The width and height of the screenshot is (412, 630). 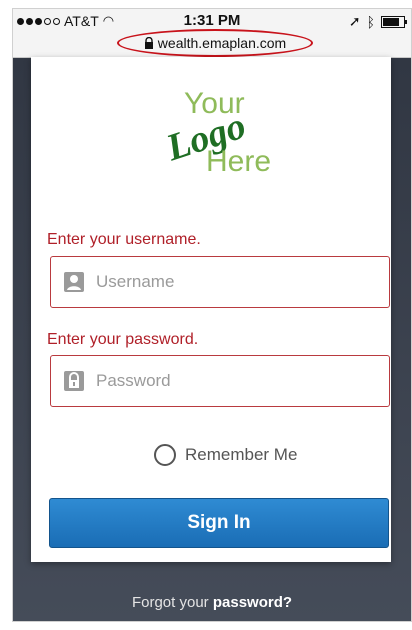 I want to click on company-logo: Your Logo Here, so click(x=216, y=132).